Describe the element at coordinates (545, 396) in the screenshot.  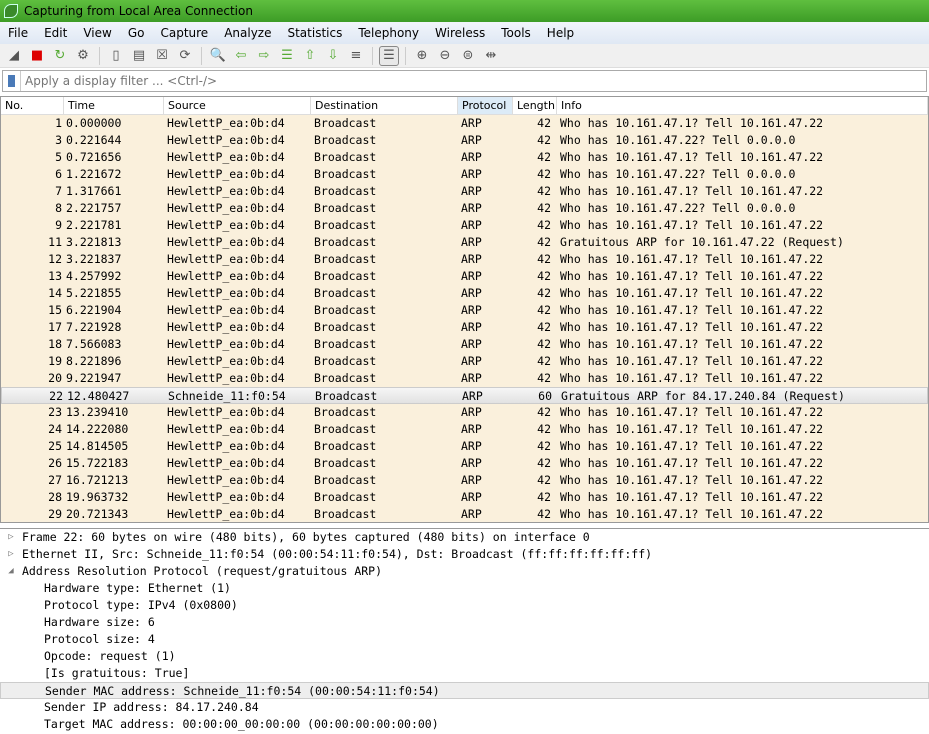
I see `cell-length: 60` at that location.